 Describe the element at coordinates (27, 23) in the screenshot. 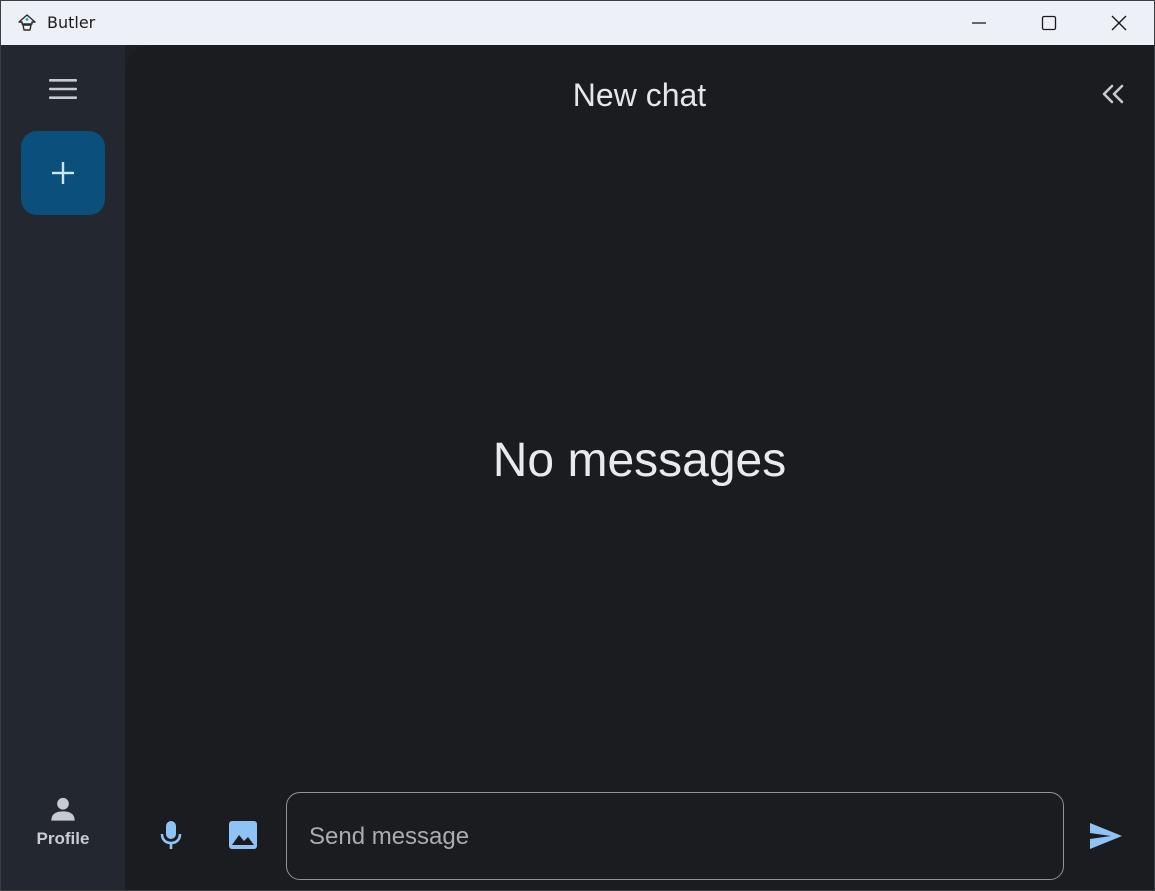

I see `butler-app-icon` at that location.